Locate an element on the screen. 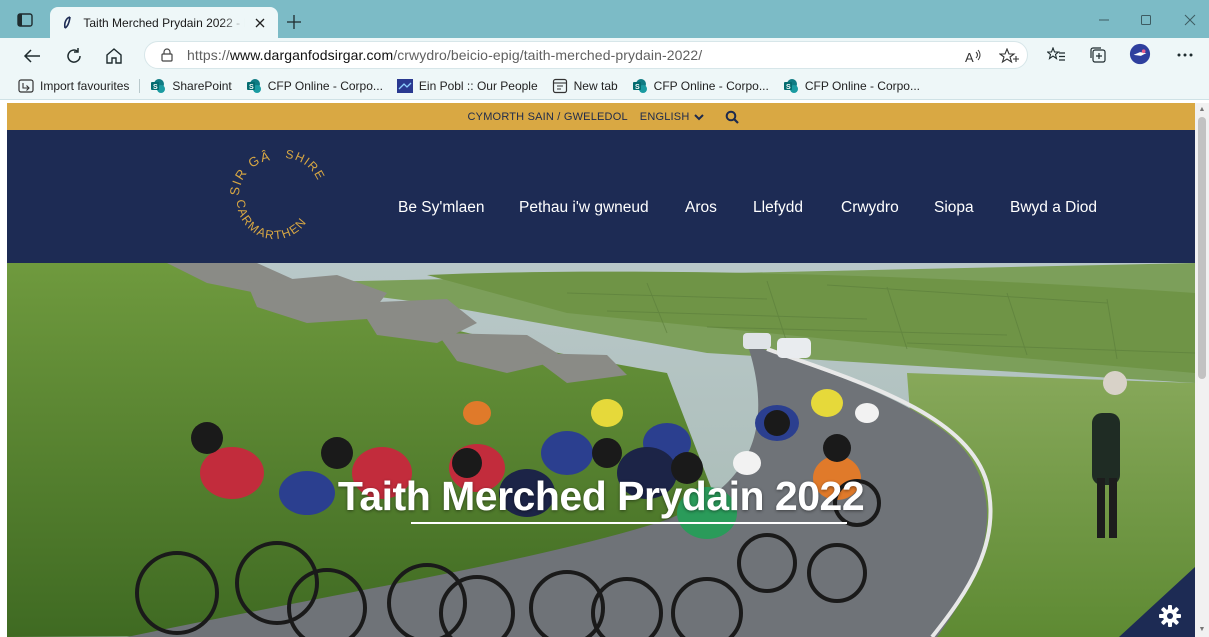 The image size is (1209, 637). tab-actions-icon is located at coordinates (25, 20).